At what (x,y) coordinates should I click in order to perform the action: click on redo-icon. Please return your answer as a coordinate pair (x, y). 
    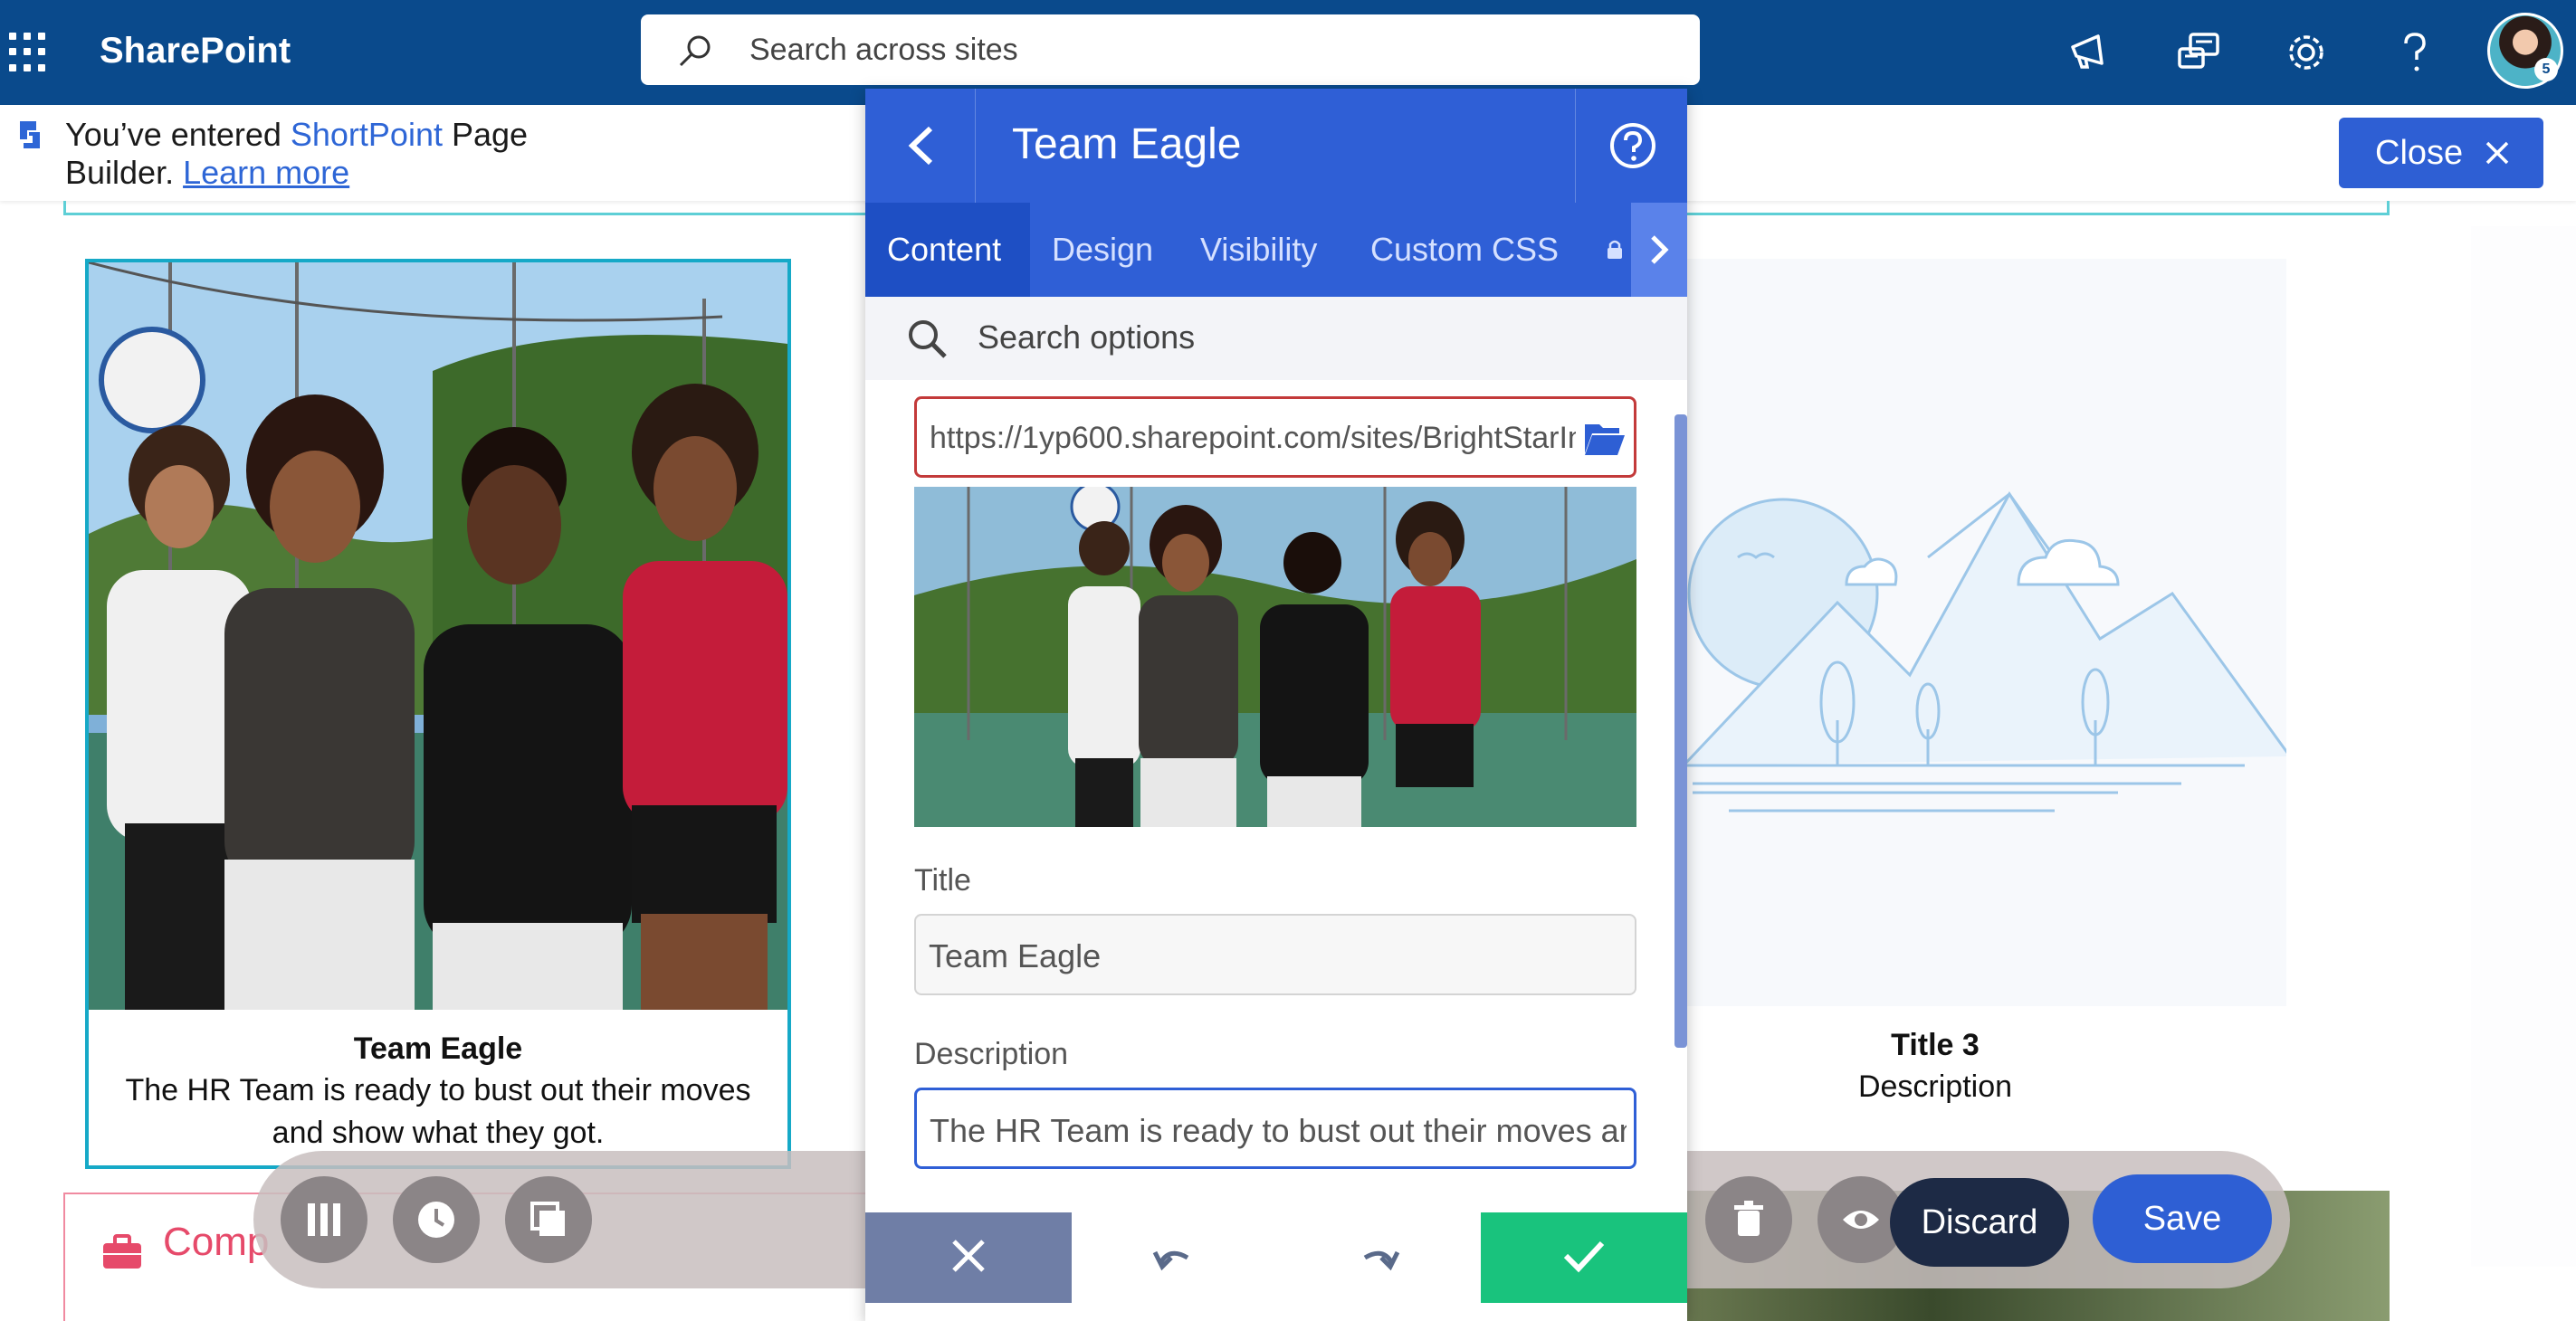
    Looking at the image, I should click on (1381, 1260).